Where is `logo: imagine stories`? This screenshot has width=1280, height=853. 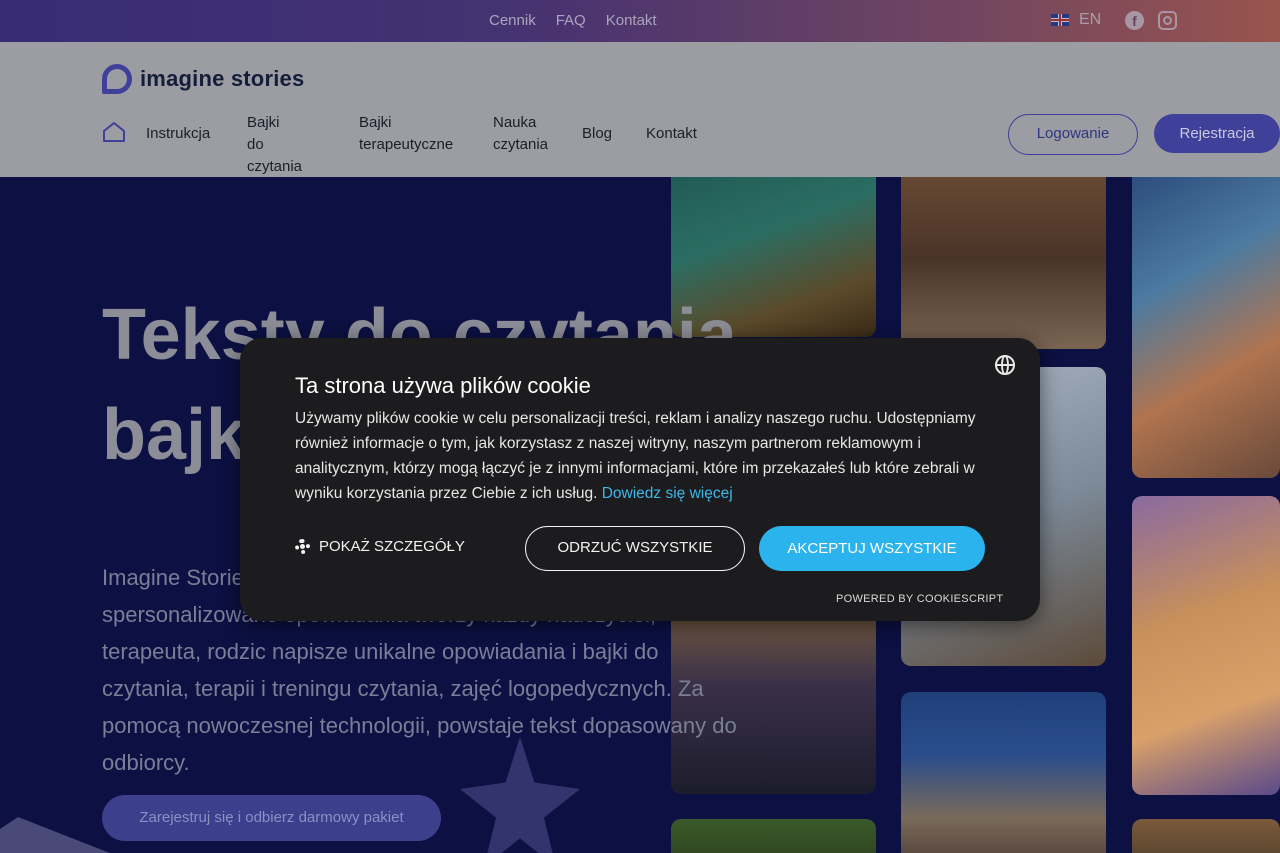
logo: imagine stories is located at coordinates (203, 79).